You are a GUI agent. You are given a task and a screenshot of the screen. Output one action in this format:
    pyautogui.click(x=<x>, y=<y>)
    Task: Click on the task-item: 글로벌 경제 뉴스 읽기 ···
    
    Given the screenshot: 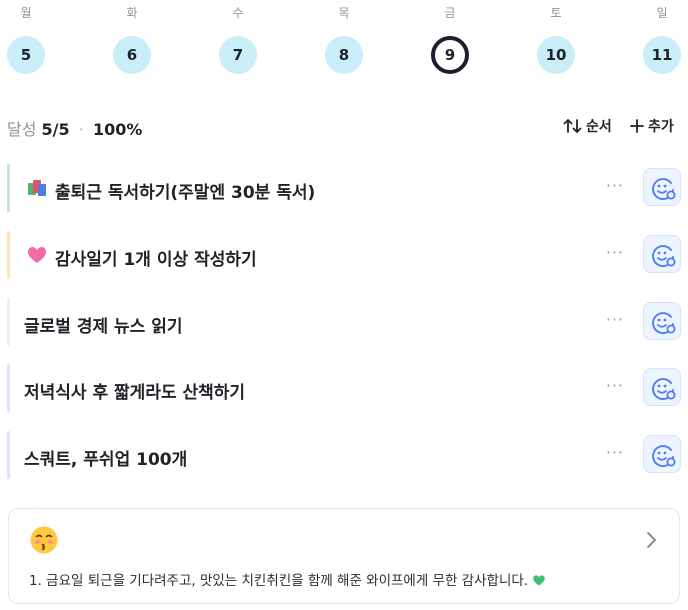 What is the action you would take?
    pyautogui.click(x=345, y=322)
    